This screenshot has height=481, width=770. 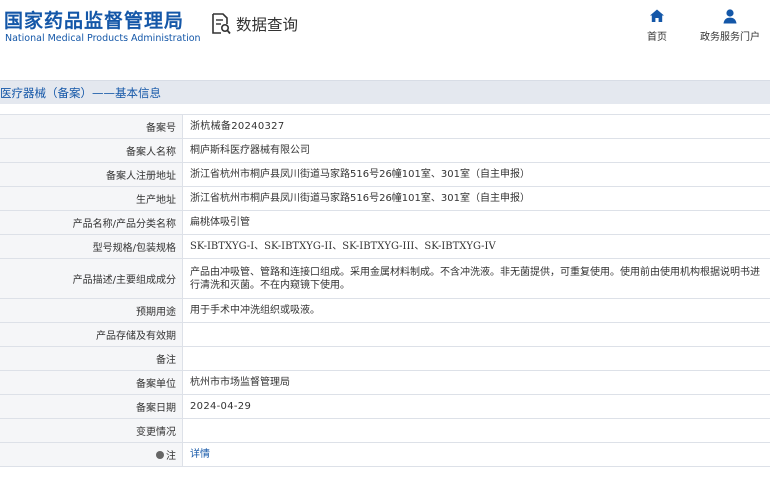 What do you see at coordinates (476, 454) in the screenshot?
I see `row-value: 详情` at bounding box center [476, 454].